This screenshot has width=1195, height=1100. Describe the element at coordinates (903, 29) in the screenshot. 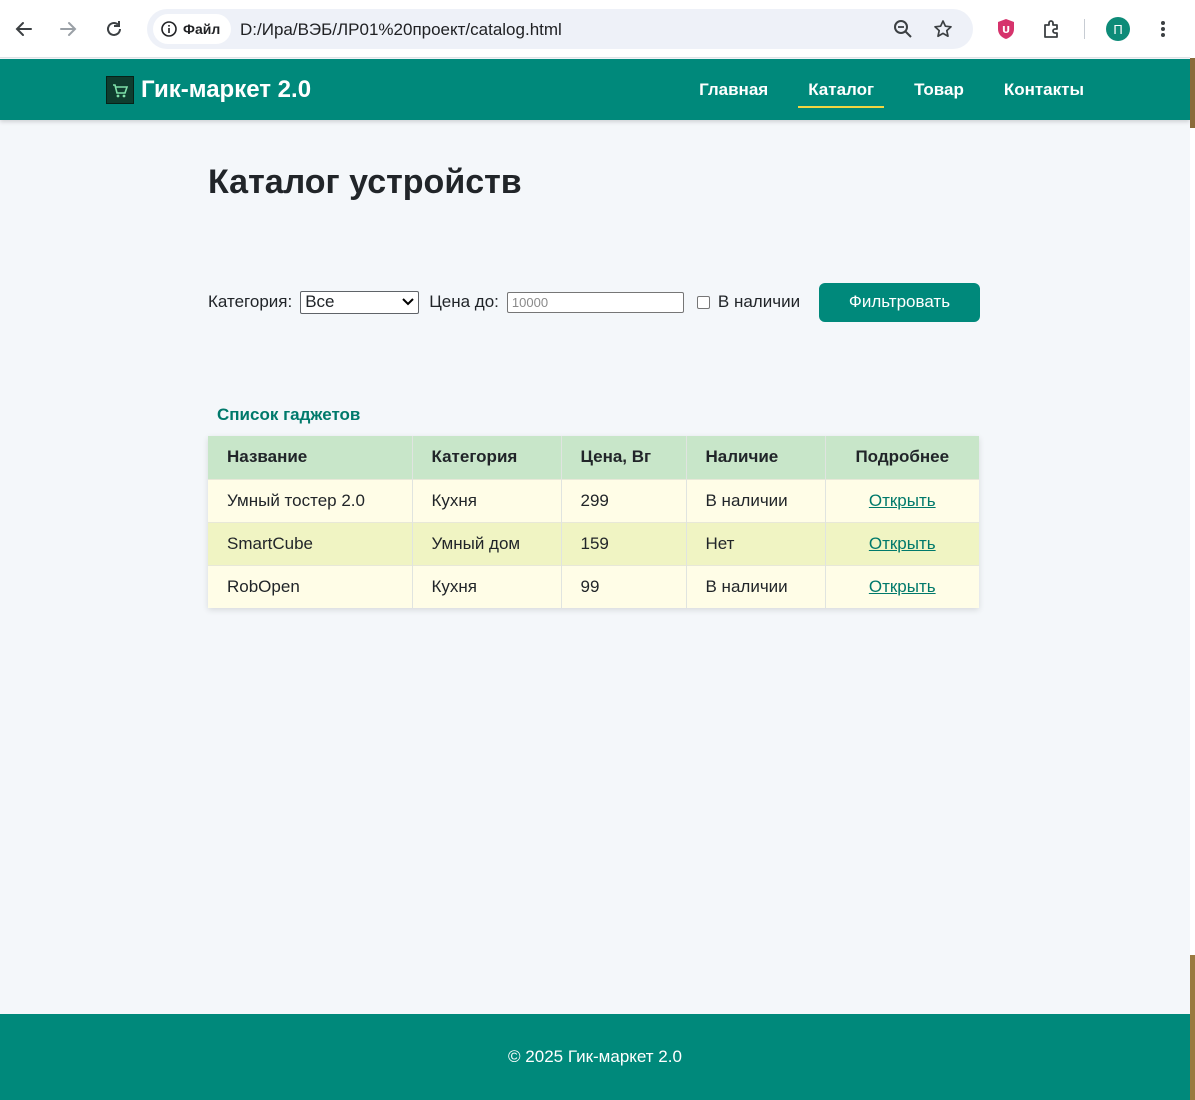

I see `zoom-icon` at that location.